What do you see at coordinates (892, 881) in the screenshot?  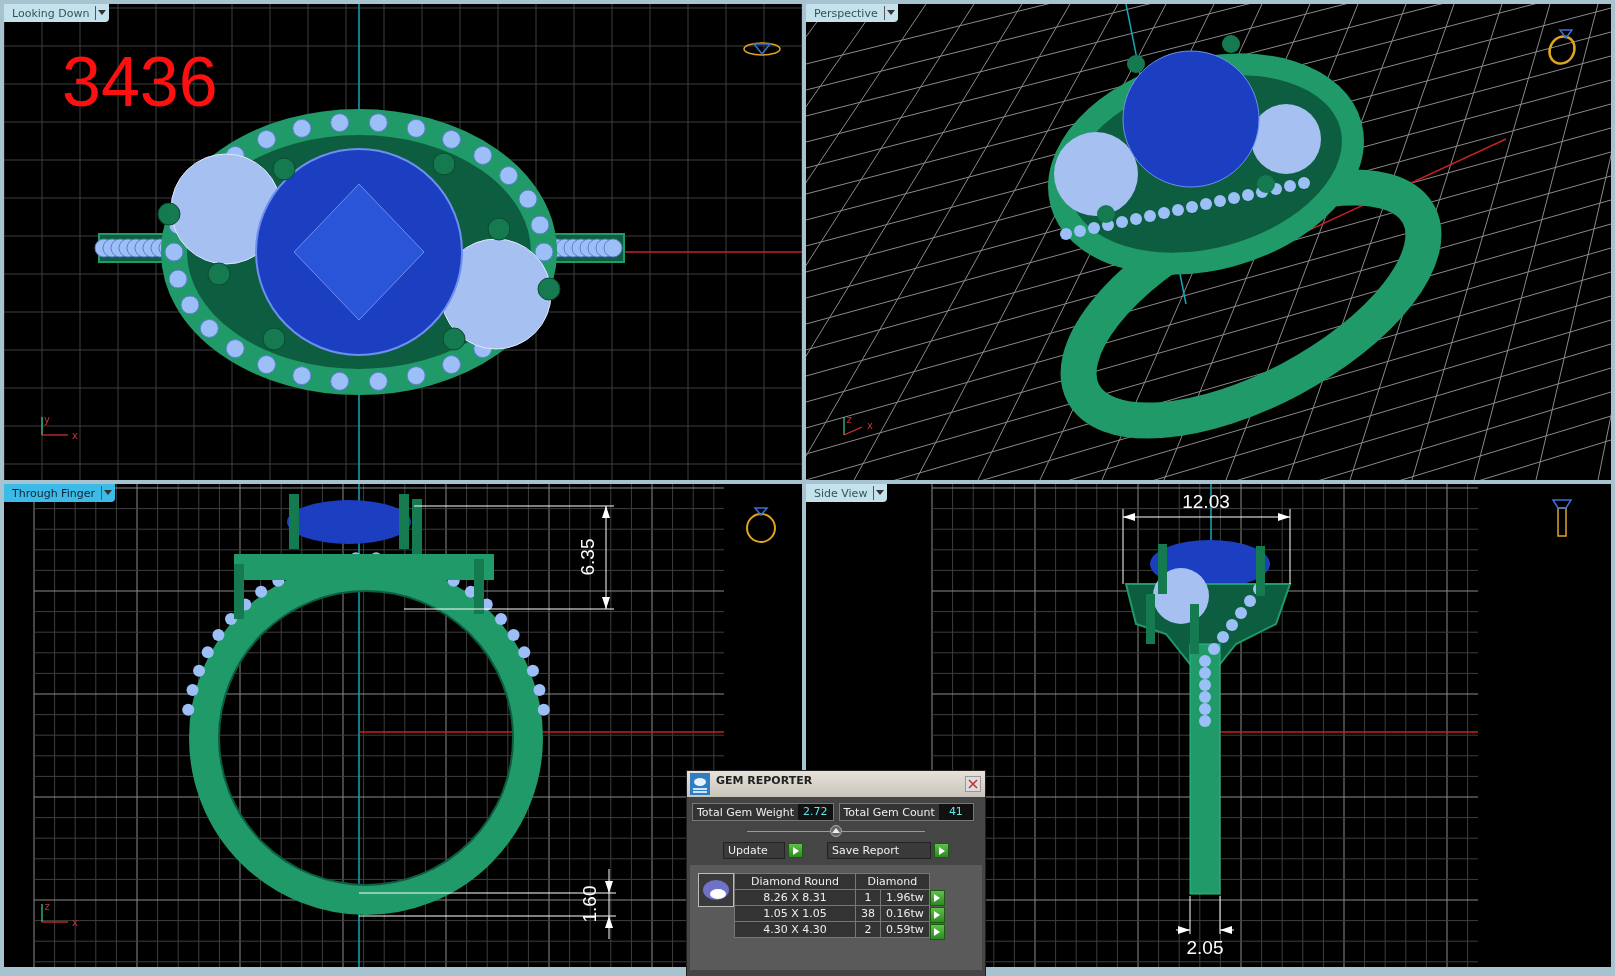 I see `column-header: Diamond` at bounding box center [892, 881].